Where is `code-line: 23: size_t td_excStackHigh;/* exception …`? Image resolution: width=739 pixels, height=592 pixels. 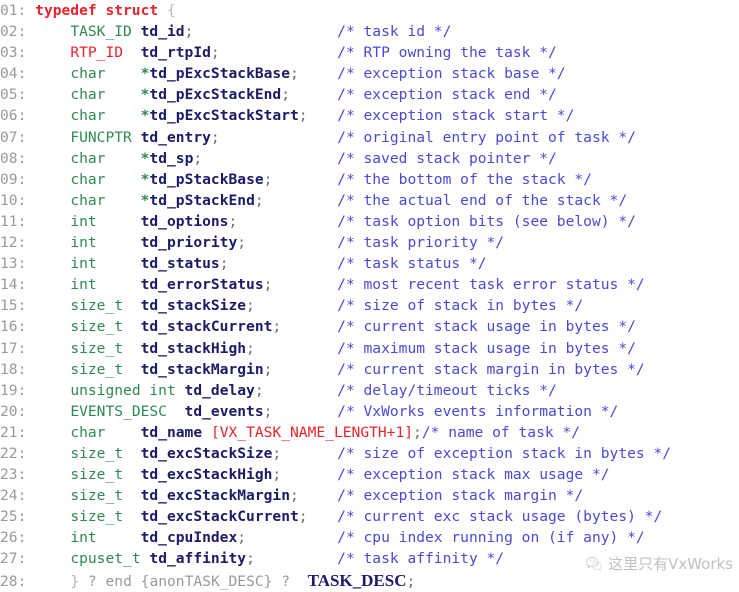
code-line: 23: size_t td_excStackHigh;/* exception … is located at coordinates (369, 474).